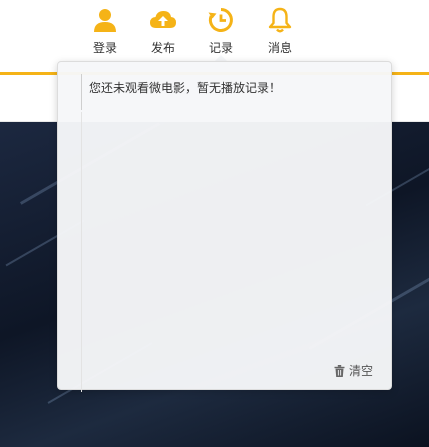 This screenshot has width=429, height=447. I want to click on clear-history-button: 清空, so click(353, 370).